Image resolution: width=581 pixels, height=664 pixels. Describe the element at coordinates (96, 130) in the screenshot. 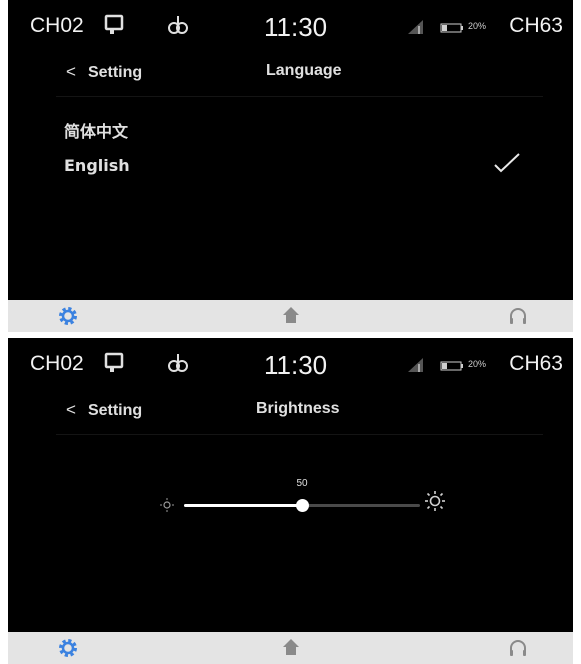

I see `language-option-chinese: 简体中文` at that location.